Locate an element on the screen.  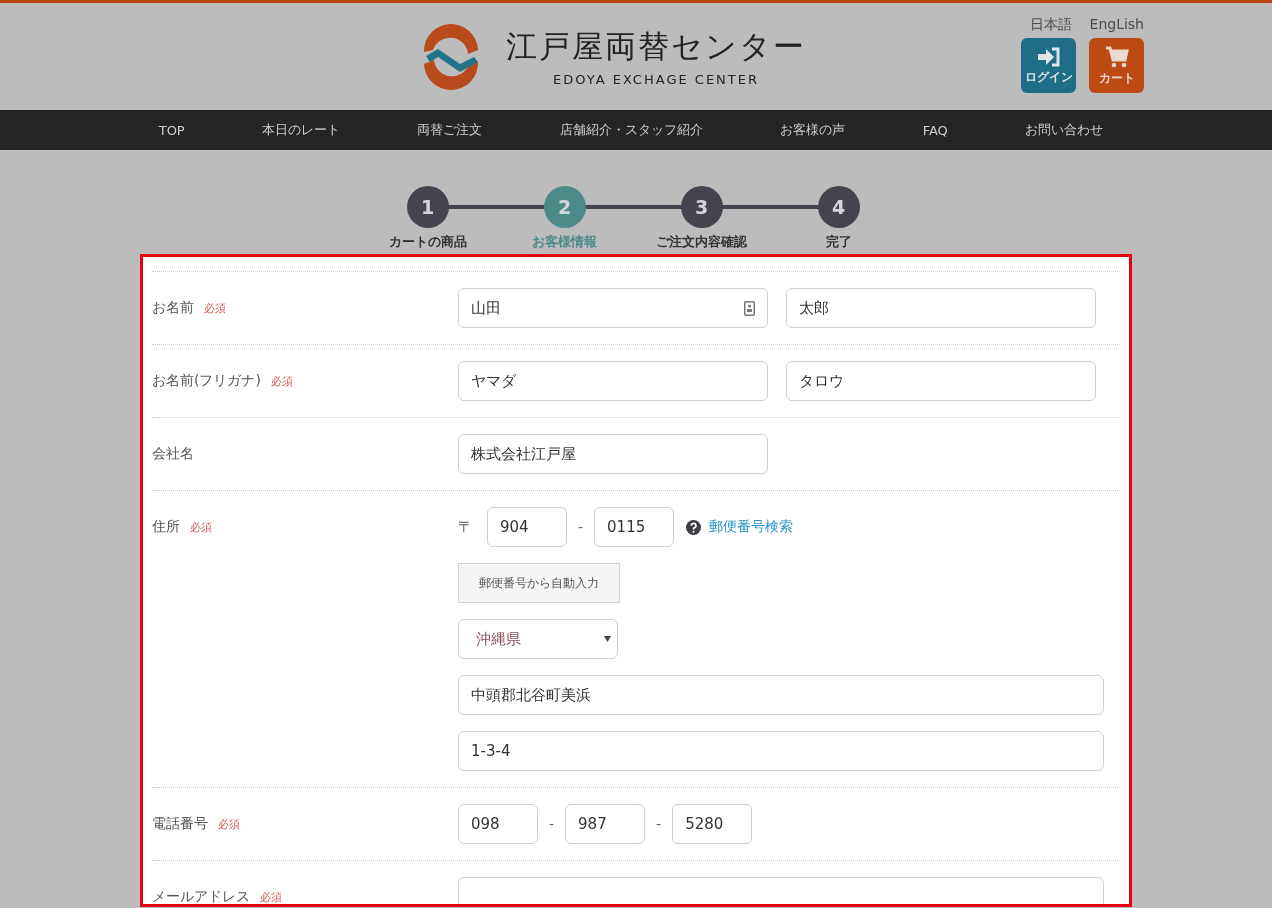
contact-card-icon is located at coordinates (749, 308).